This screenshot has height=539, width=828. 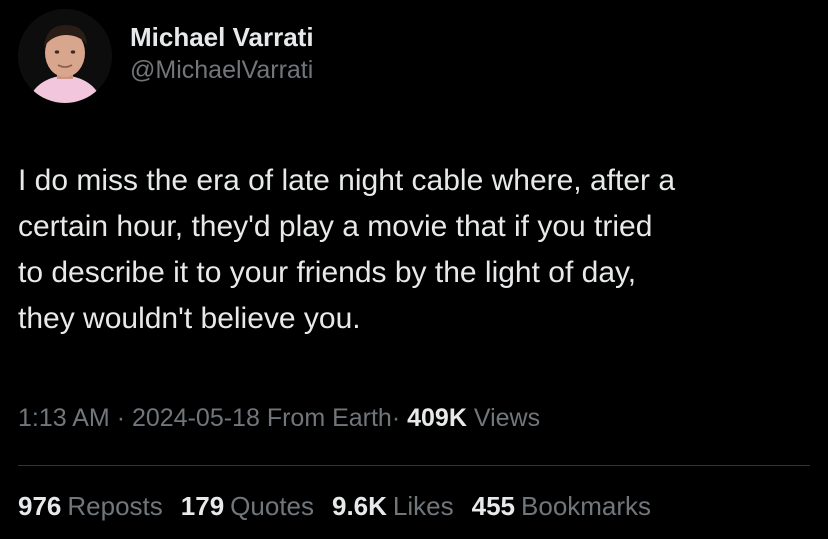 I want to click on likes-label: Likes, so click(x=423, y=506).